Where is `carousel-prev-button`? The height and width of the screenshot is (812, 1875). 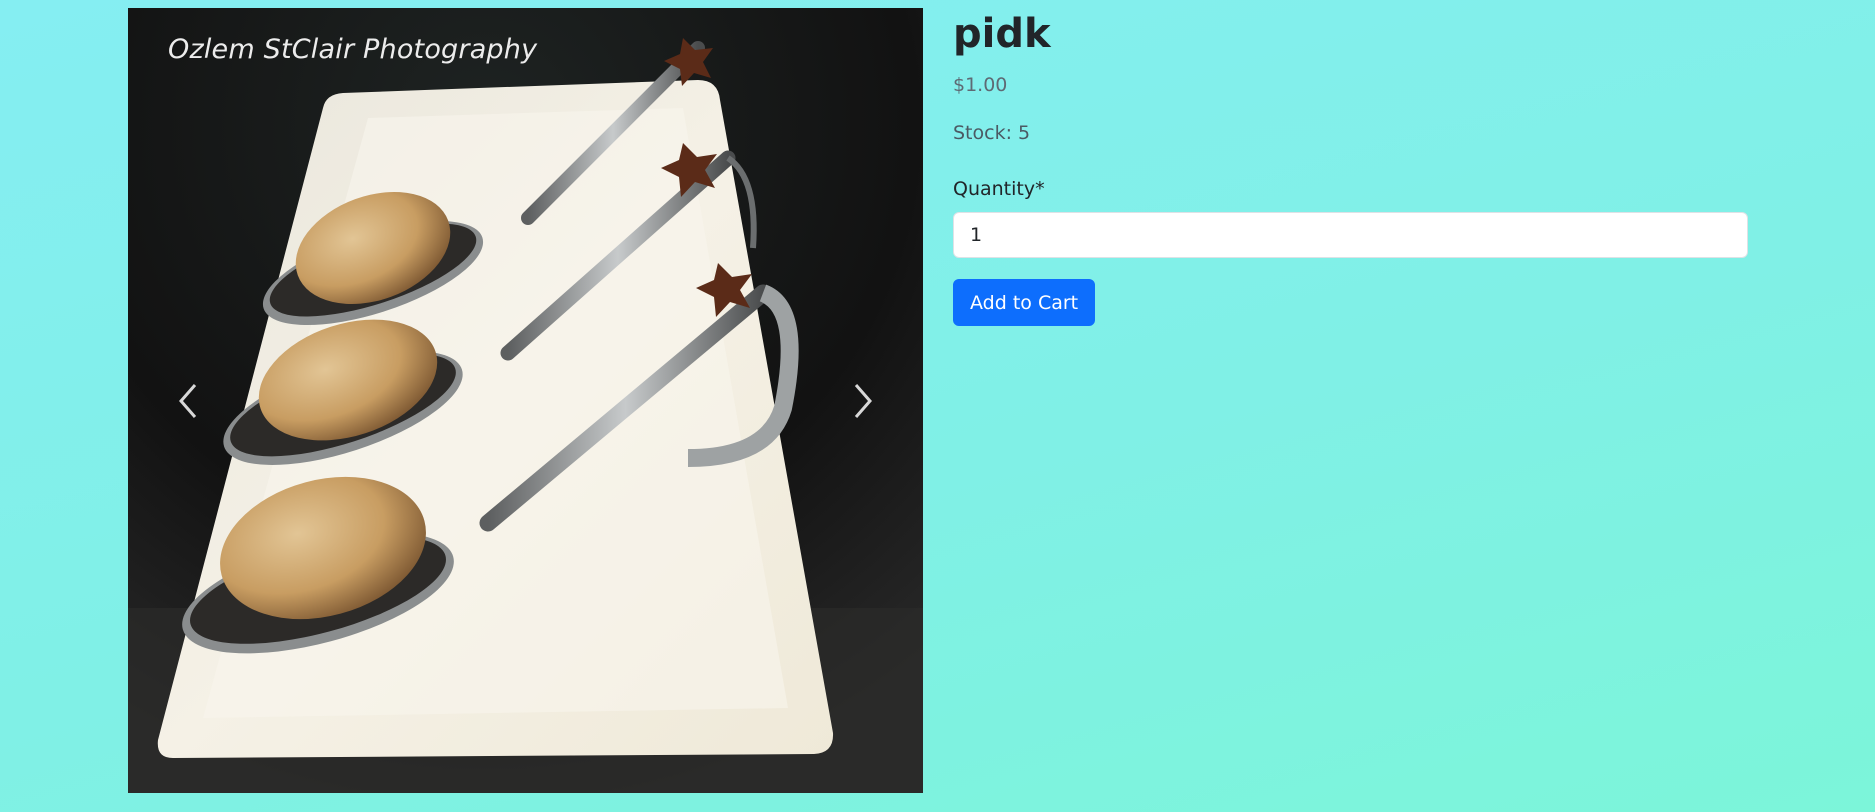
carousel-prev-button is located at coordinates (188, 400).